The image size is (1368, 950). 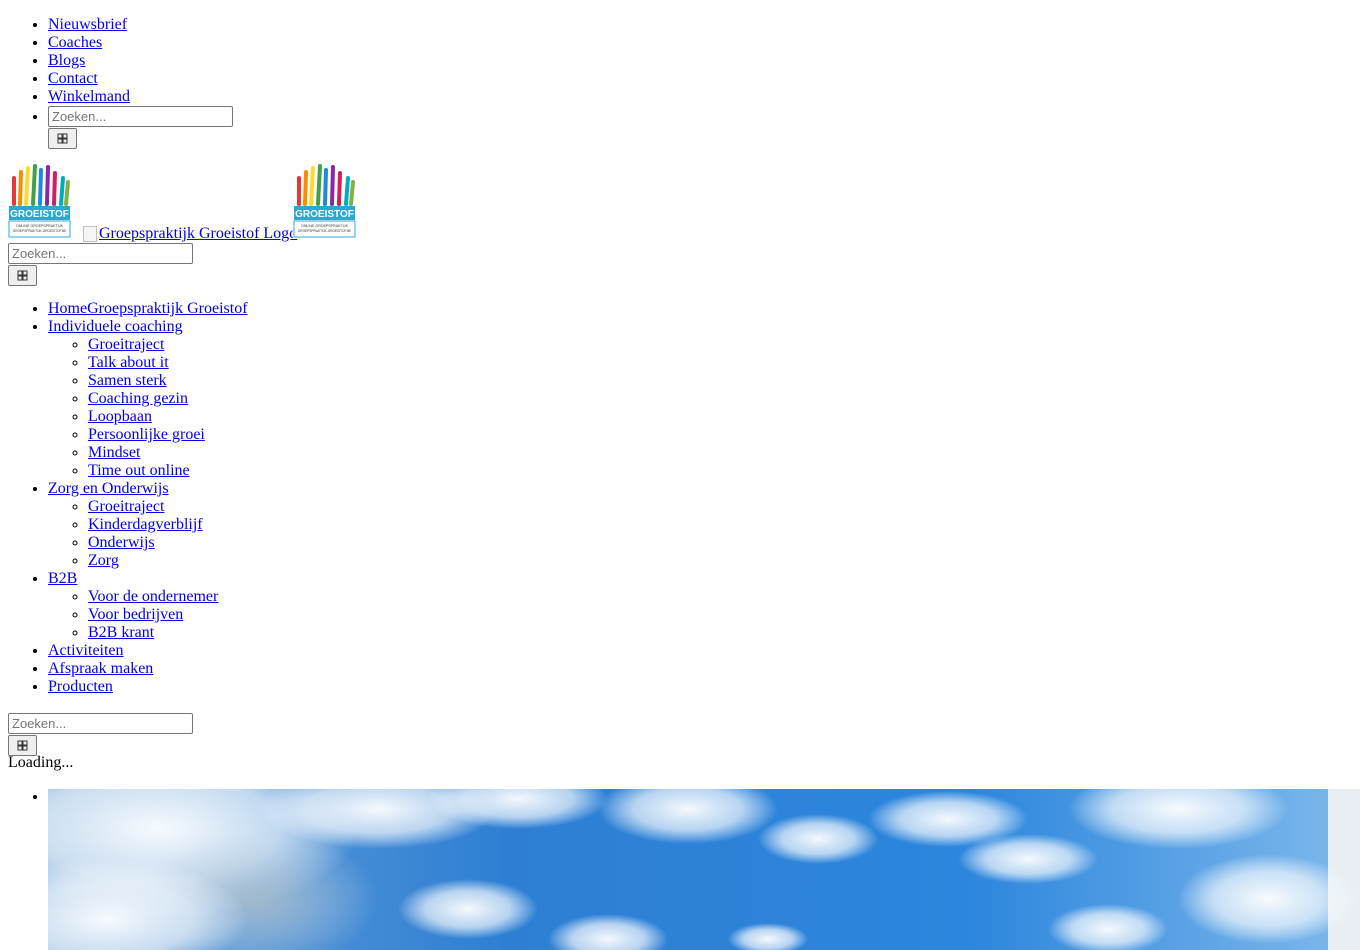 What do you see at coordinates (348, 651) in the screenshot?
I see `main-nav-item-activiteiten: Activiteiten` at bounding box center [348, 651].